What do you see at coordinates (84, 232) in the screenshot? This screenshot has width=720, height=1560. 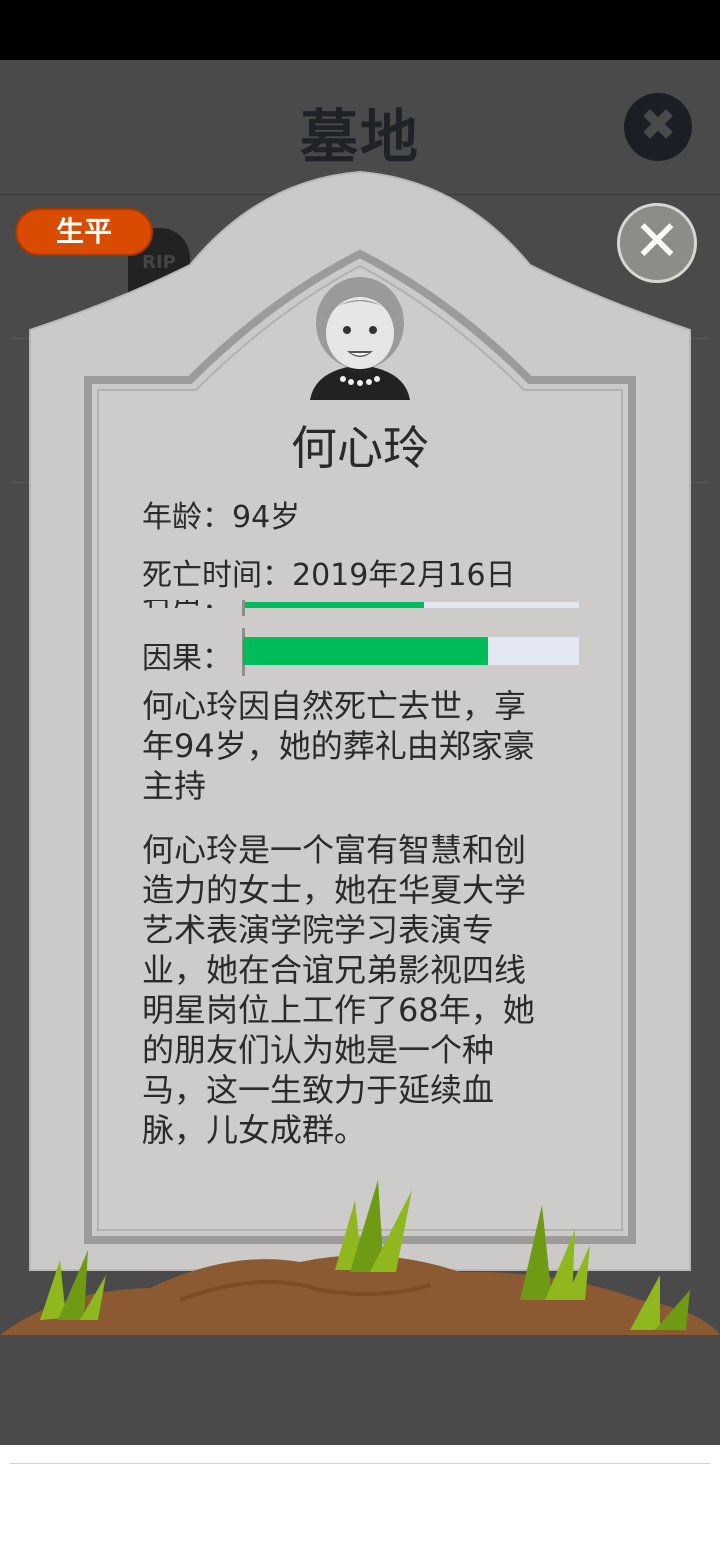 I see `biography-badge: 生平` at bounding box center [84, 232].